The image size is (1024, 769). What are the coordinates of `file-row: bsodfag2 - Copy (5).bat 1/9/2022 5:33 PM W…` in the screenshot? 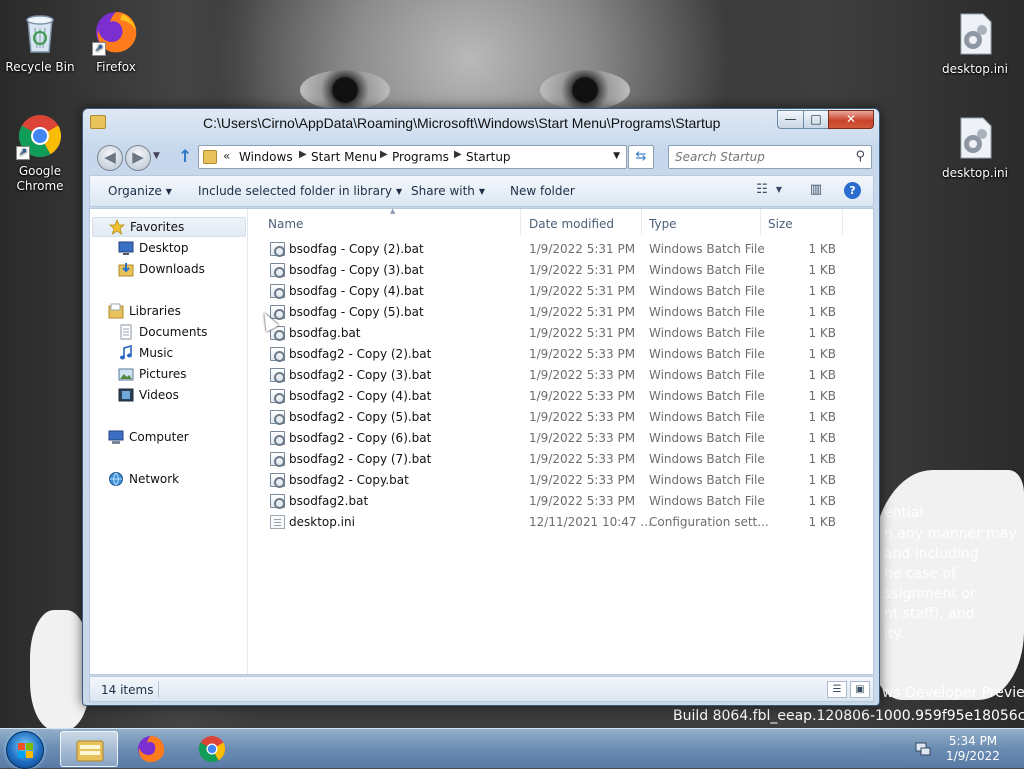 It's located at (563, 417).